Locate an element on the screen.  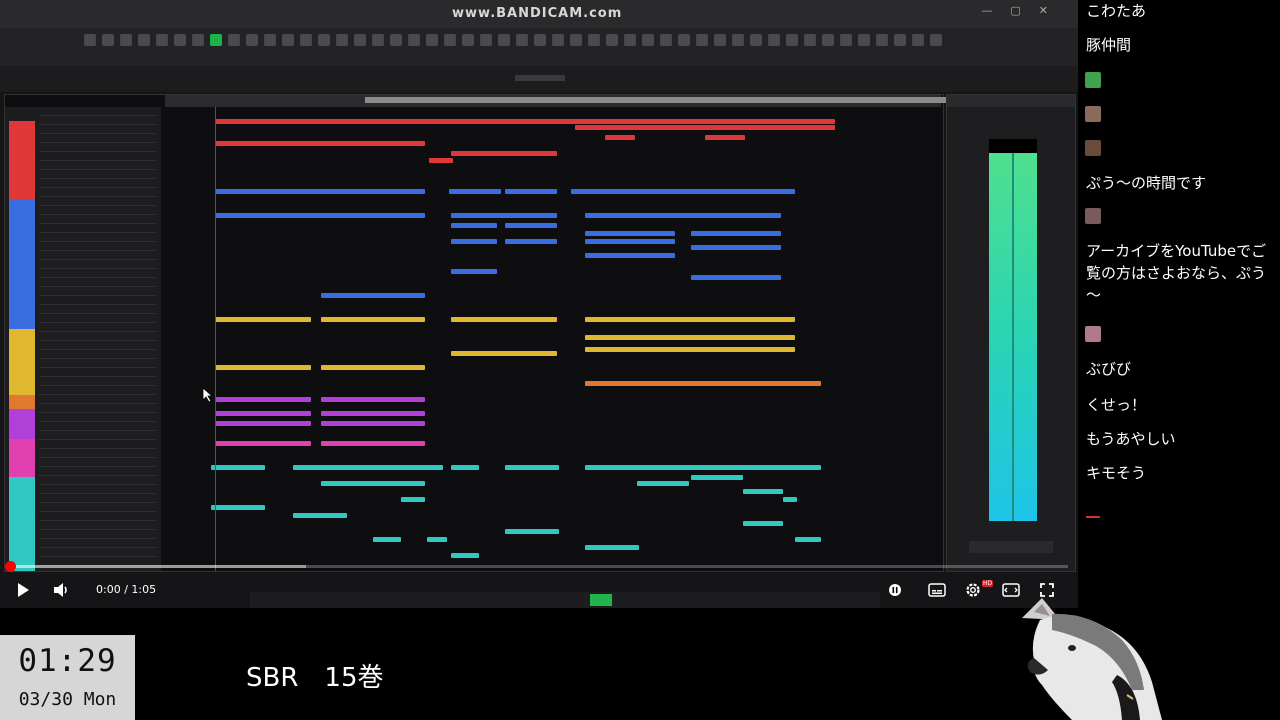
bandicam-watermark: www.BANDICAM.com is located at coordinates (537, 13).